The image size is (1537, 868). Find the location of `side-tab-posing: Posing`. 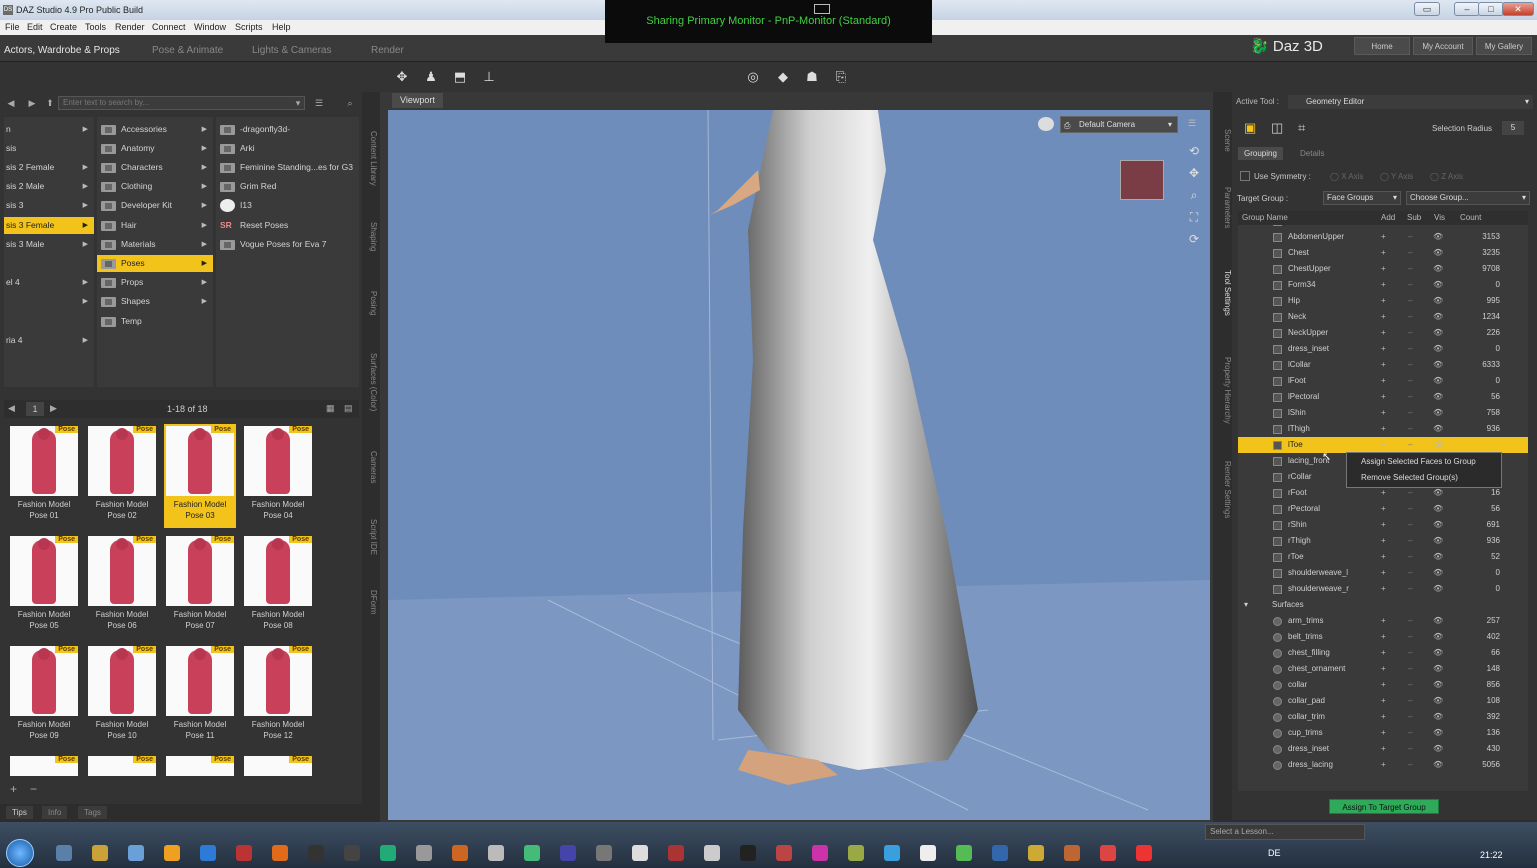

side-tab-posing: Posing is located at coordinates (371, 303).